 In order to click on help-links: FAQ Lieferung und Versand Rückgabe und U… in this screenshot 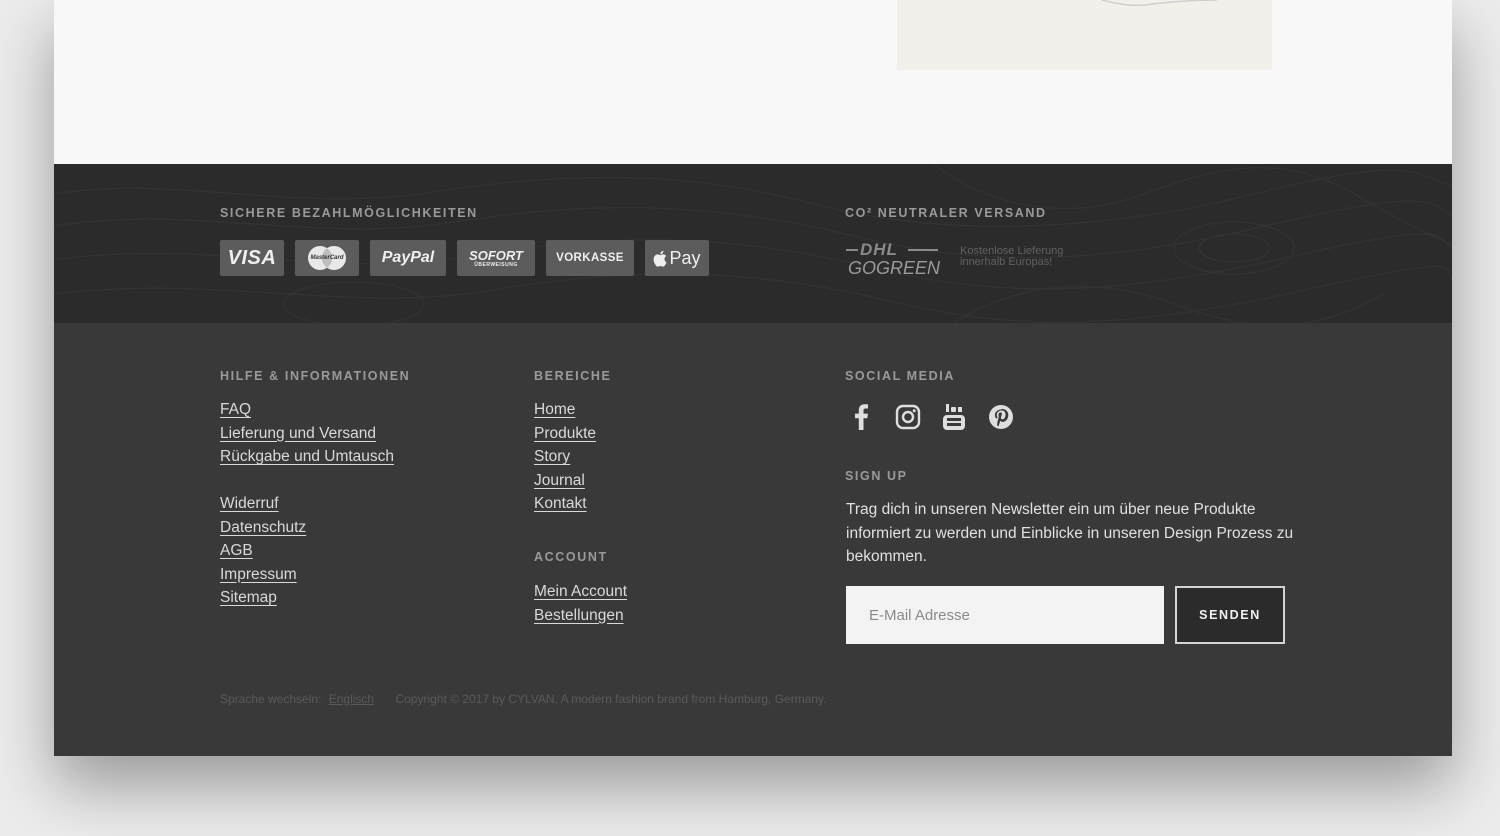, I will do `click(307, 504)`.